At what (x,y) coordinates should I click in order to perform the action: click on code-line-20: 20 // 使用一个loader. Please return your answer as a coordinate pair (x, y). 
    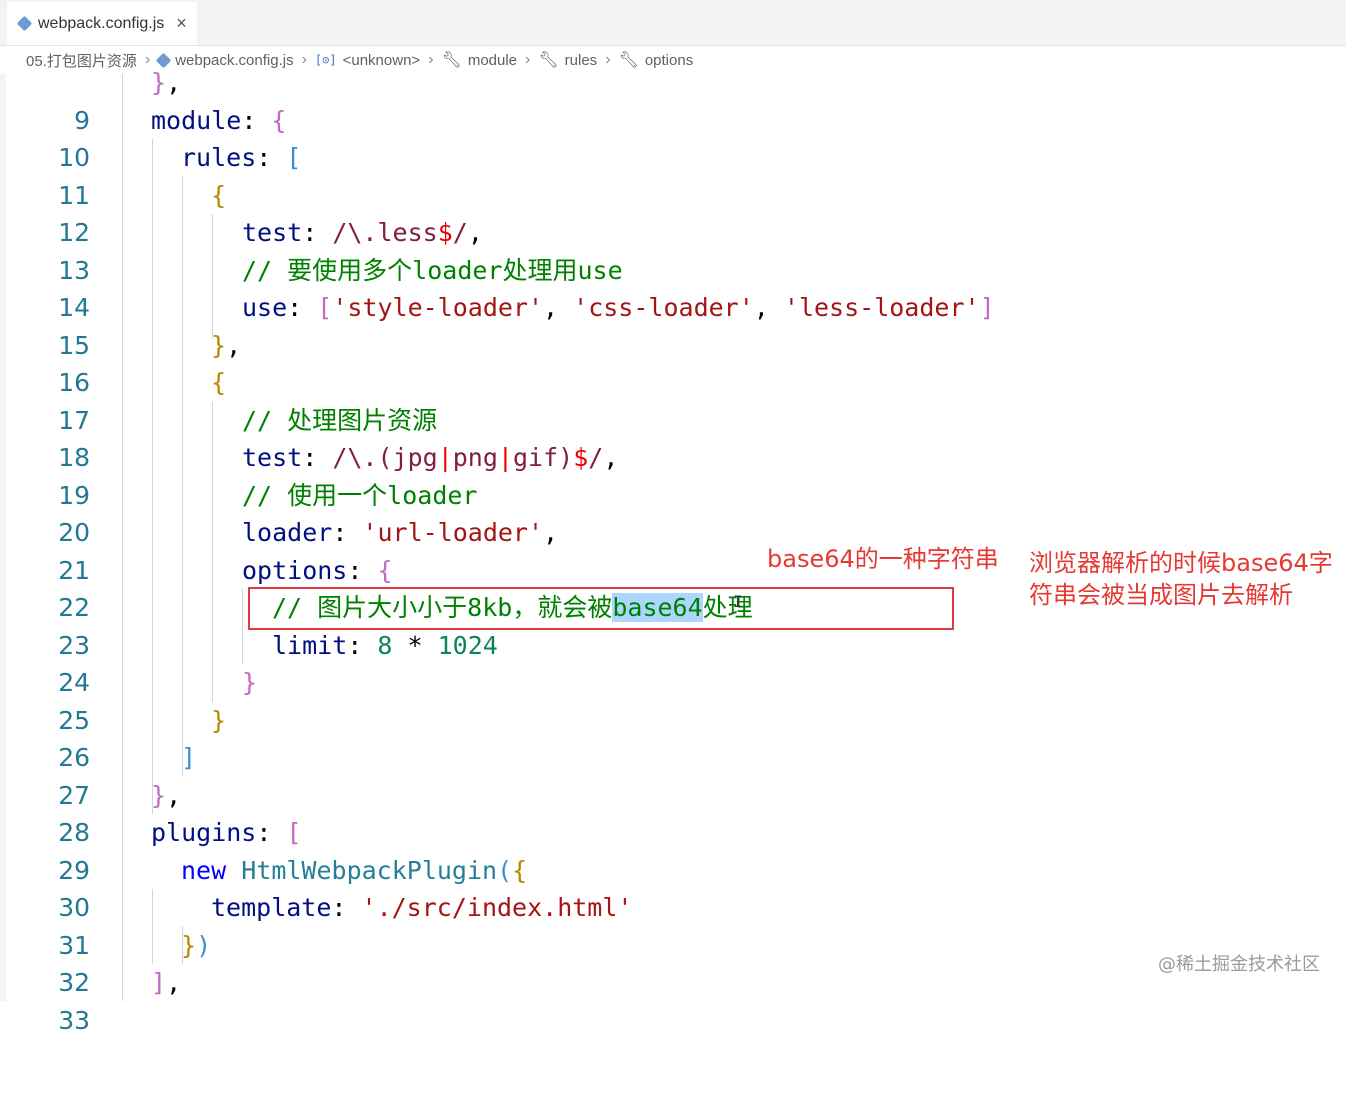
    Looking at the image, I should click on (673, 512).